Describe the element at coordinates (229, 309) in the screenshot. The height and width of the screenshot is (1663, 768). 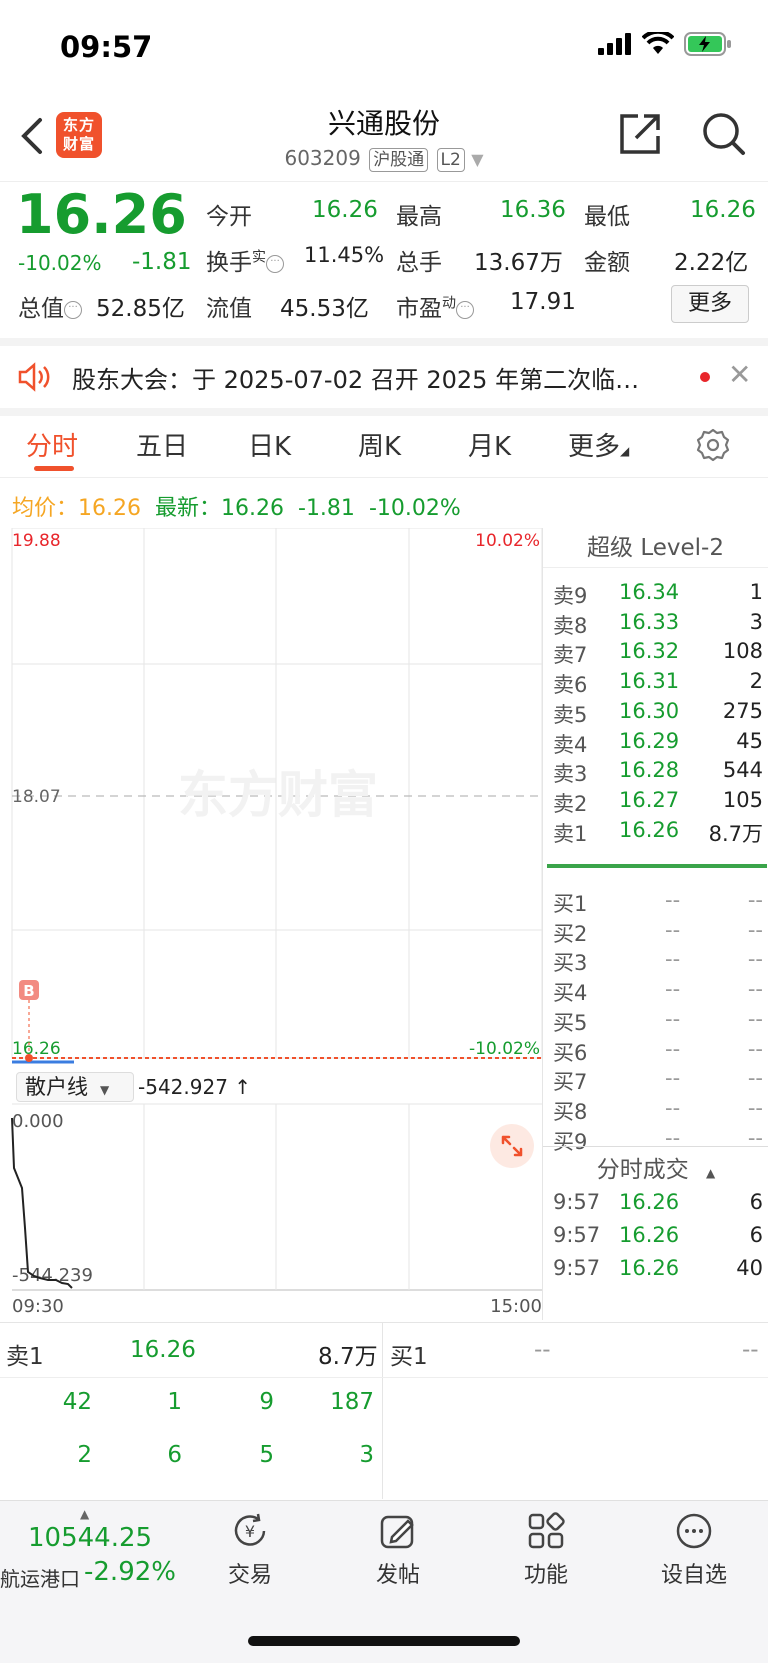
I see `float-label: 流值` at that location.